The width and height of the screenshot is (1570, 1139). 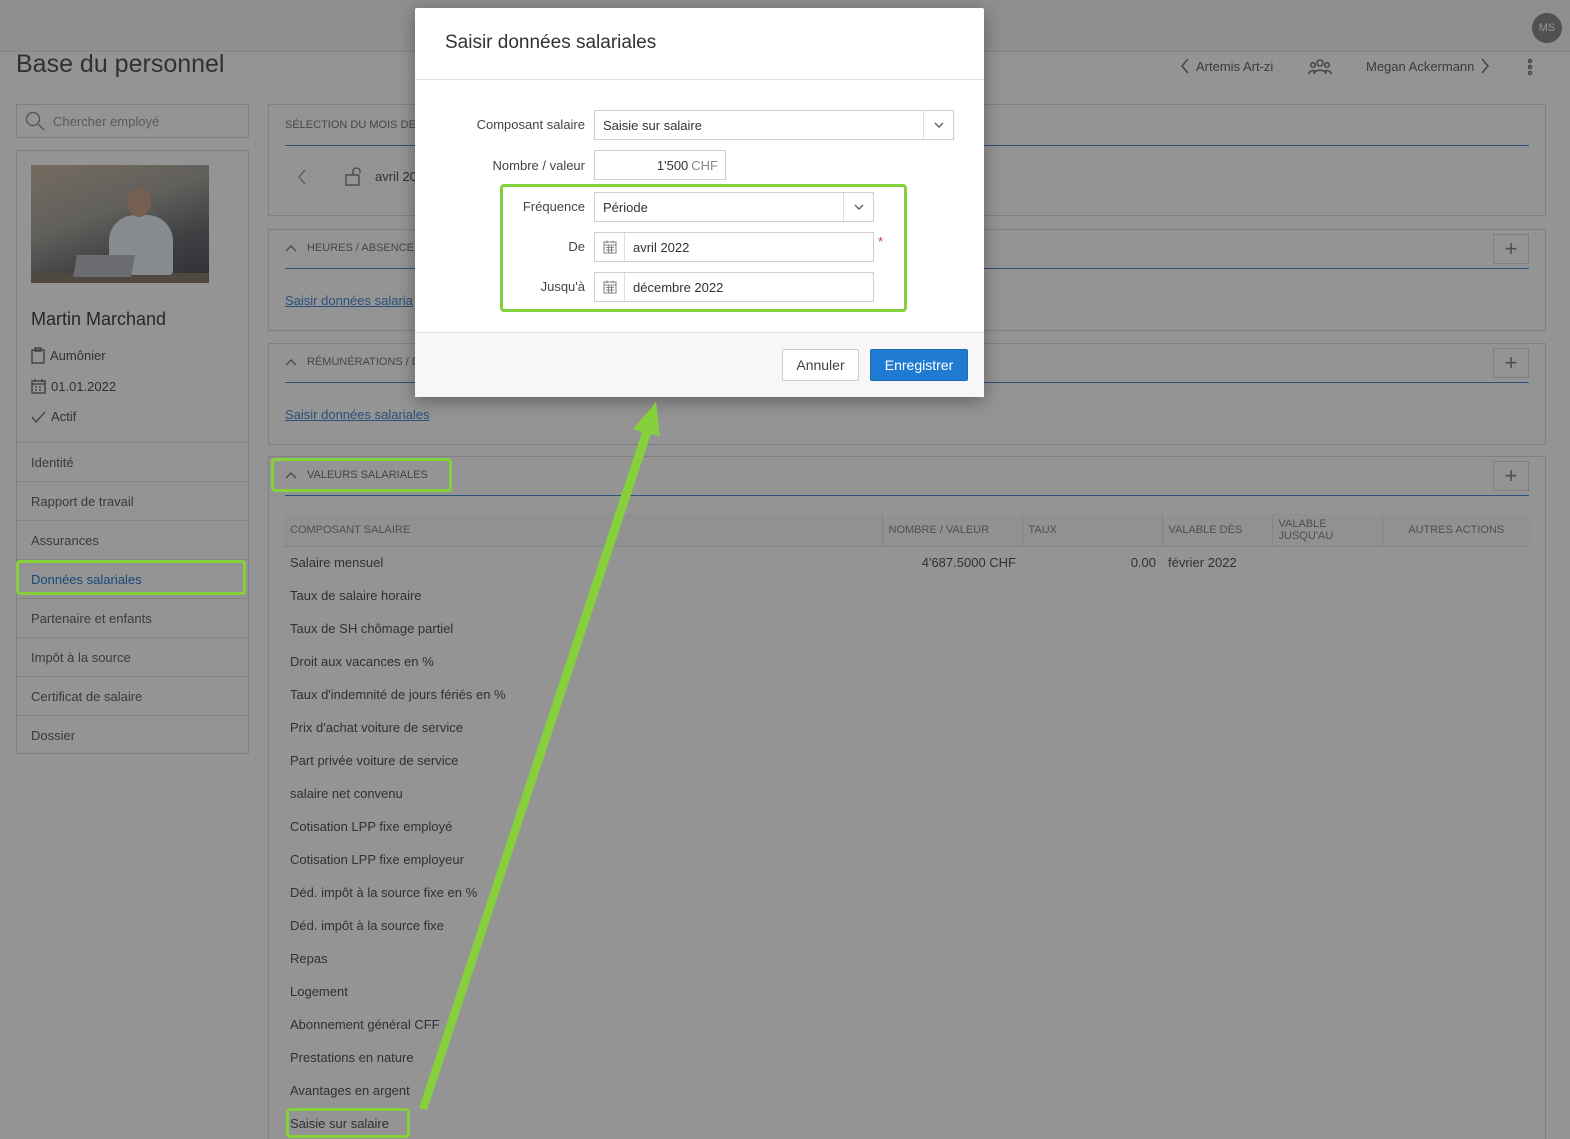 What do you see at coordinates (131, 577) in the screenshot?
I see `highlight-box-sidebar` at bounding box center [131, 577].